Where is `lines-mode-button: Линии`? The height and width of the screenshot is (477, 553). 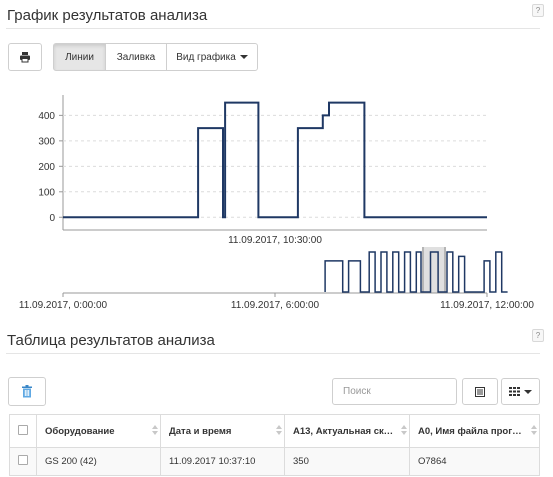
lines-mode-button: Линии is located at coordinates (79, 57).